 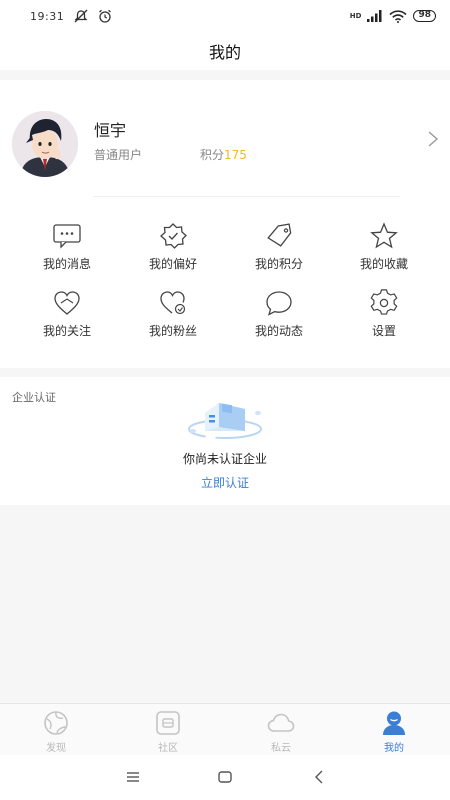 I want to click on points-display: 积分175, so click(x=223, y=154).